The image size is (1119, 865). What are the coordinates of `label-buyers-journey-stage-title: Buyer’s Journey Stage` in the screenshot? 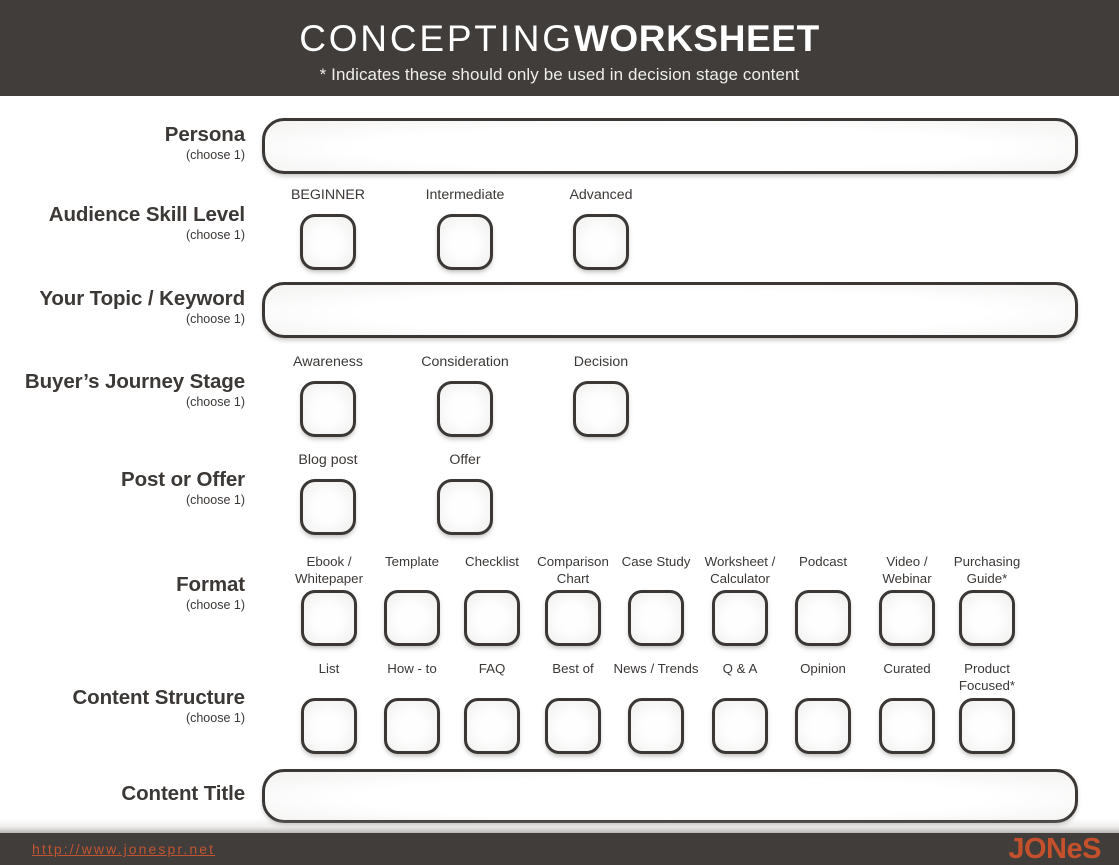 It's located at (134, 381).